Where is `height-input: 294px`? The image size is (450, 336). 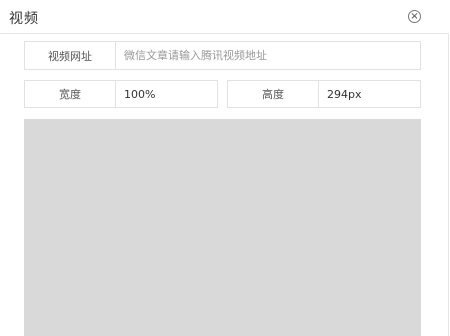
height-input: 294px is located at coordinates (373, 94).